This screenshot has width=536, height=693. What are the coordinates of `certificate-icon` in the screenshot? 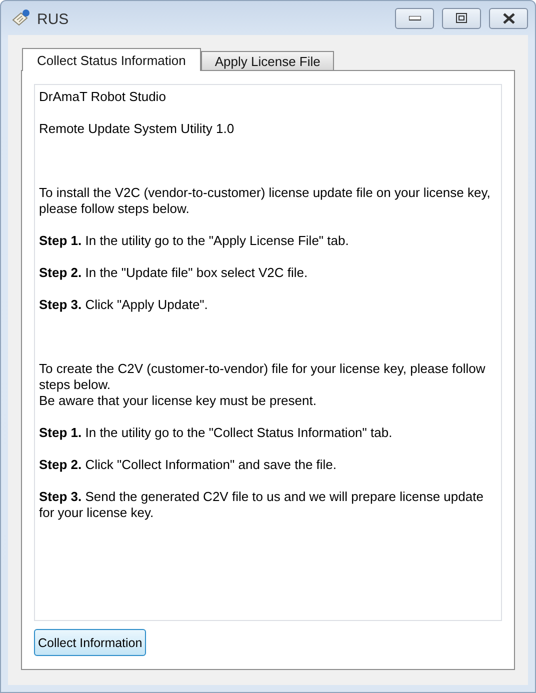 It's located at (21, 18).